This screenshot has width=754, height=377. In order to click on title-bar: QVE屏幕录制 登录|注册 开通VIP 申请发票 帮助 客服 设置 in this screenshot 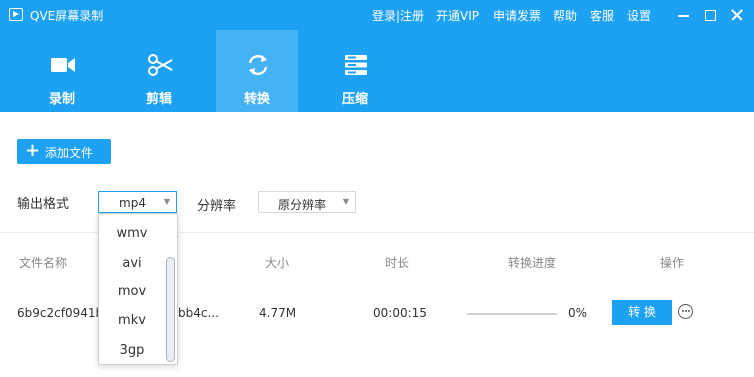, I will do `click(377, 15)`.